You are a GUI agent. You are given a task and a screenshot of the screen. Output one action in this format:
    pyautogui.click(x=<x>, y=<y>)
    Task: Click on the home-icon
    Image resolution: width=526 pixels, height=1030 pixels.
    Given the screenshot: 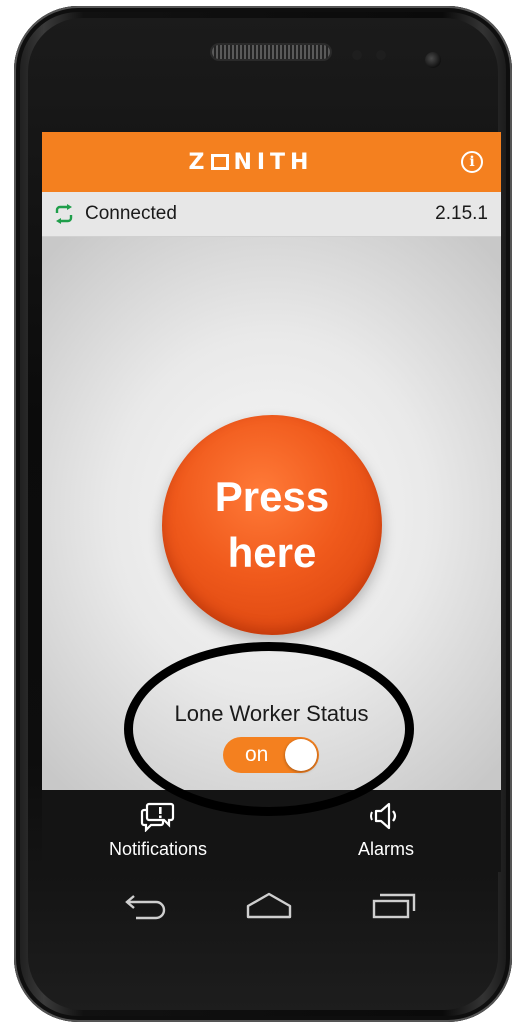 What is the action you would take?
    pyautogui.click(x=269, y=905)
    